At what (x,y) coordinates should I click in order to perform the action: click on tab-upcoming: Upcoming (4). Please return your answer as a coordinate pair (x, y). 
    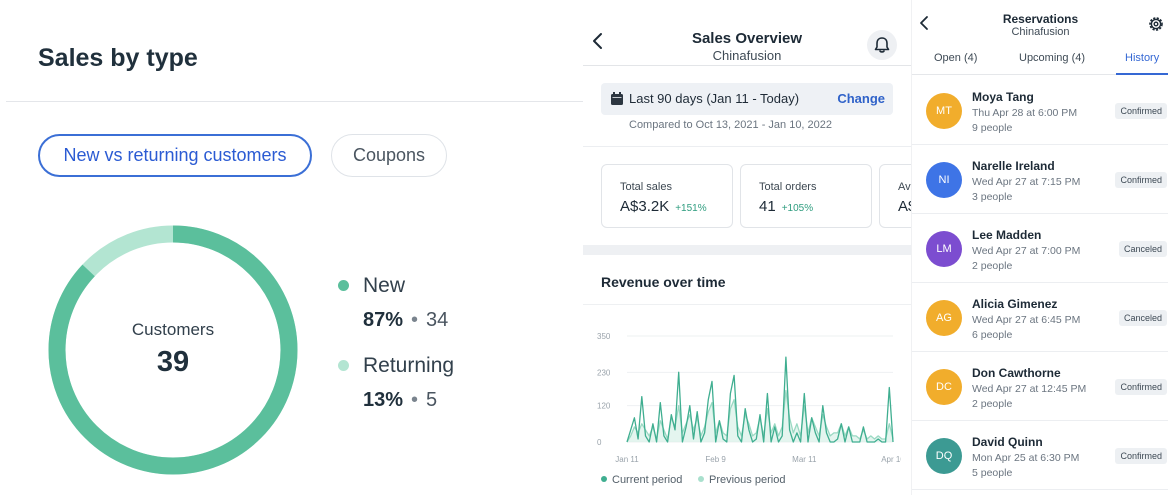
    Looking at the image, I should click on (1052, 58).